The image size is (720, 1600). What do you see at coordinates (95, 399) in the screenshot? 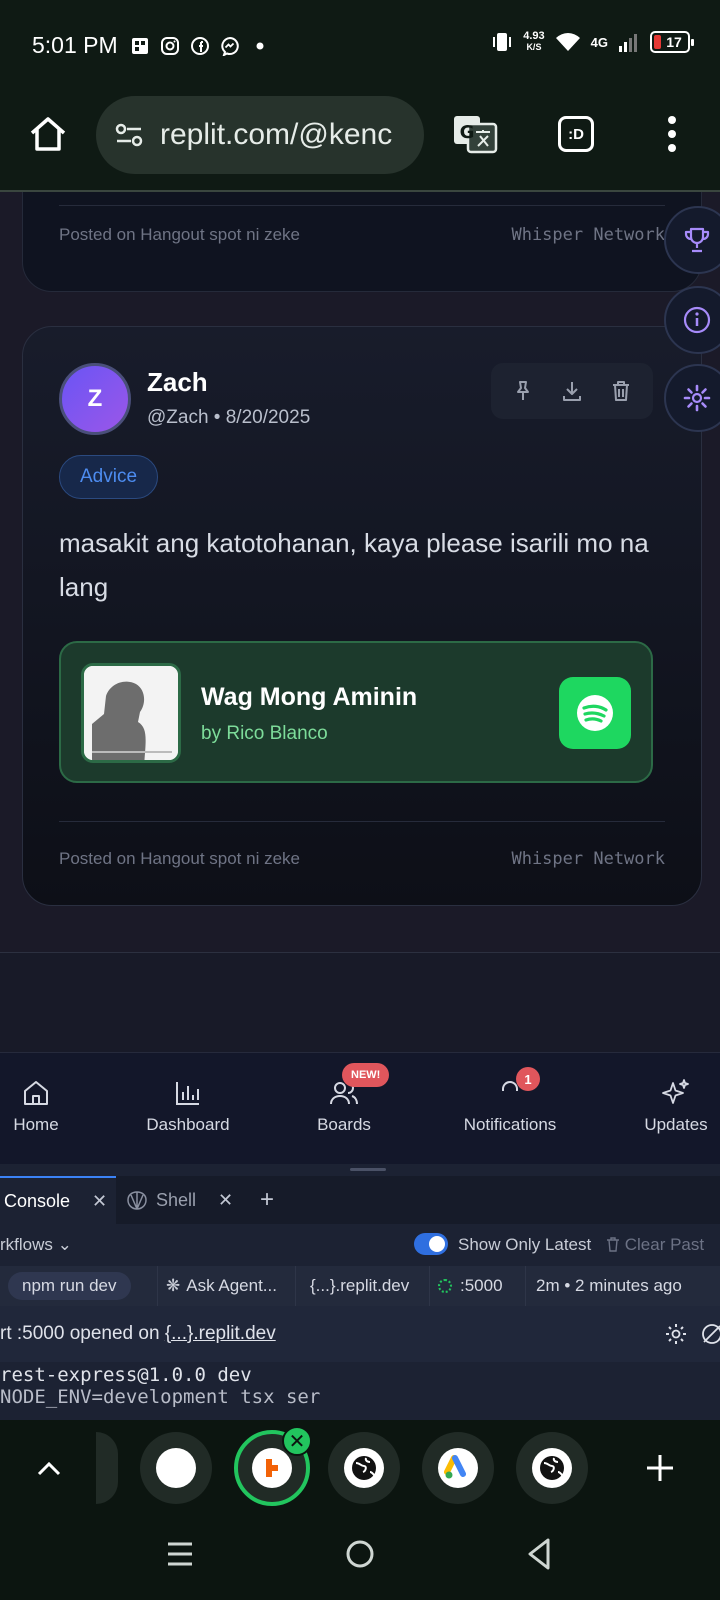
I see `avatar: Z` at bounding box center [95, 399].